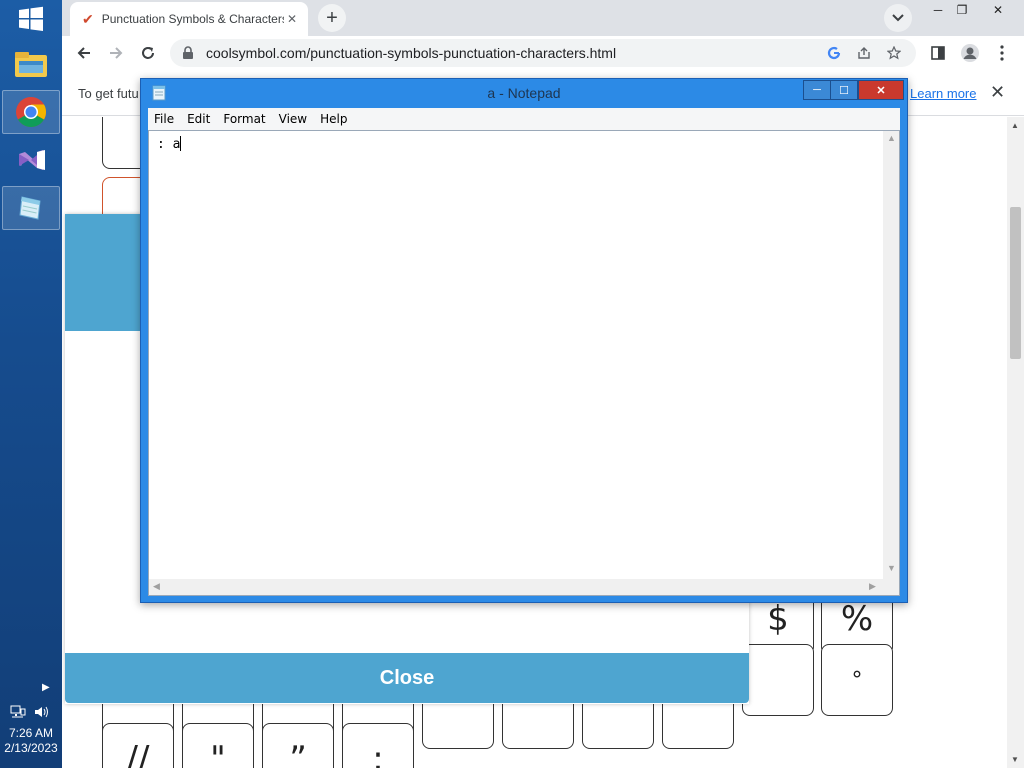 The width and height of the screenshot is (1024, 768). I want to click on notepad-close-button: ✕, so click(881, 90).